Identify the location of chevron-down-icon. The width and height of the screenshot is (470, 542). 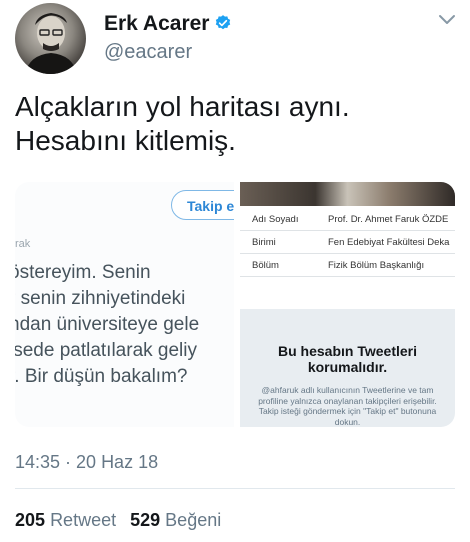
(447, 20).